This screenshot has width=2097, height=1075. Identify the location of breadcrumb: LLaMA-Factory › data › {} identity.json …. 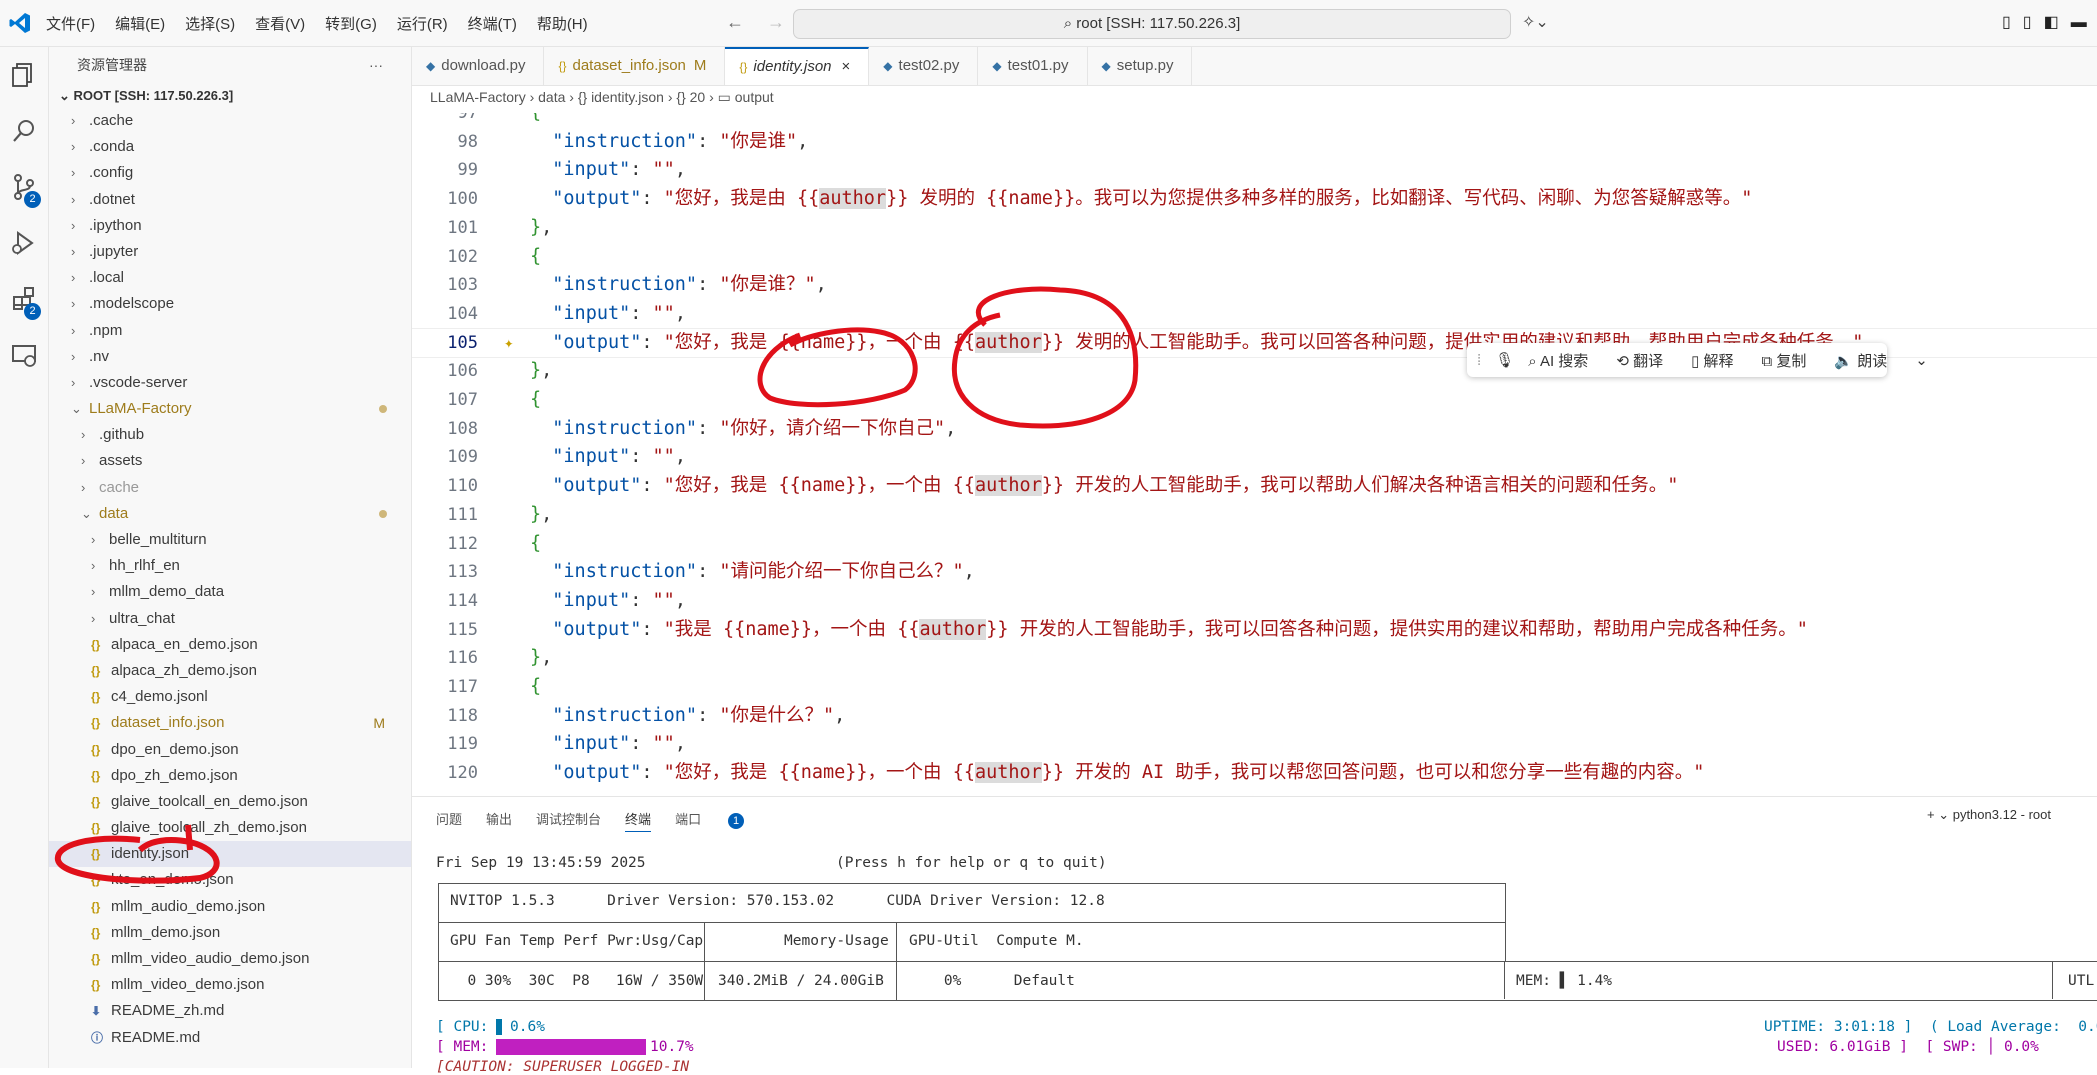
(602, 97).